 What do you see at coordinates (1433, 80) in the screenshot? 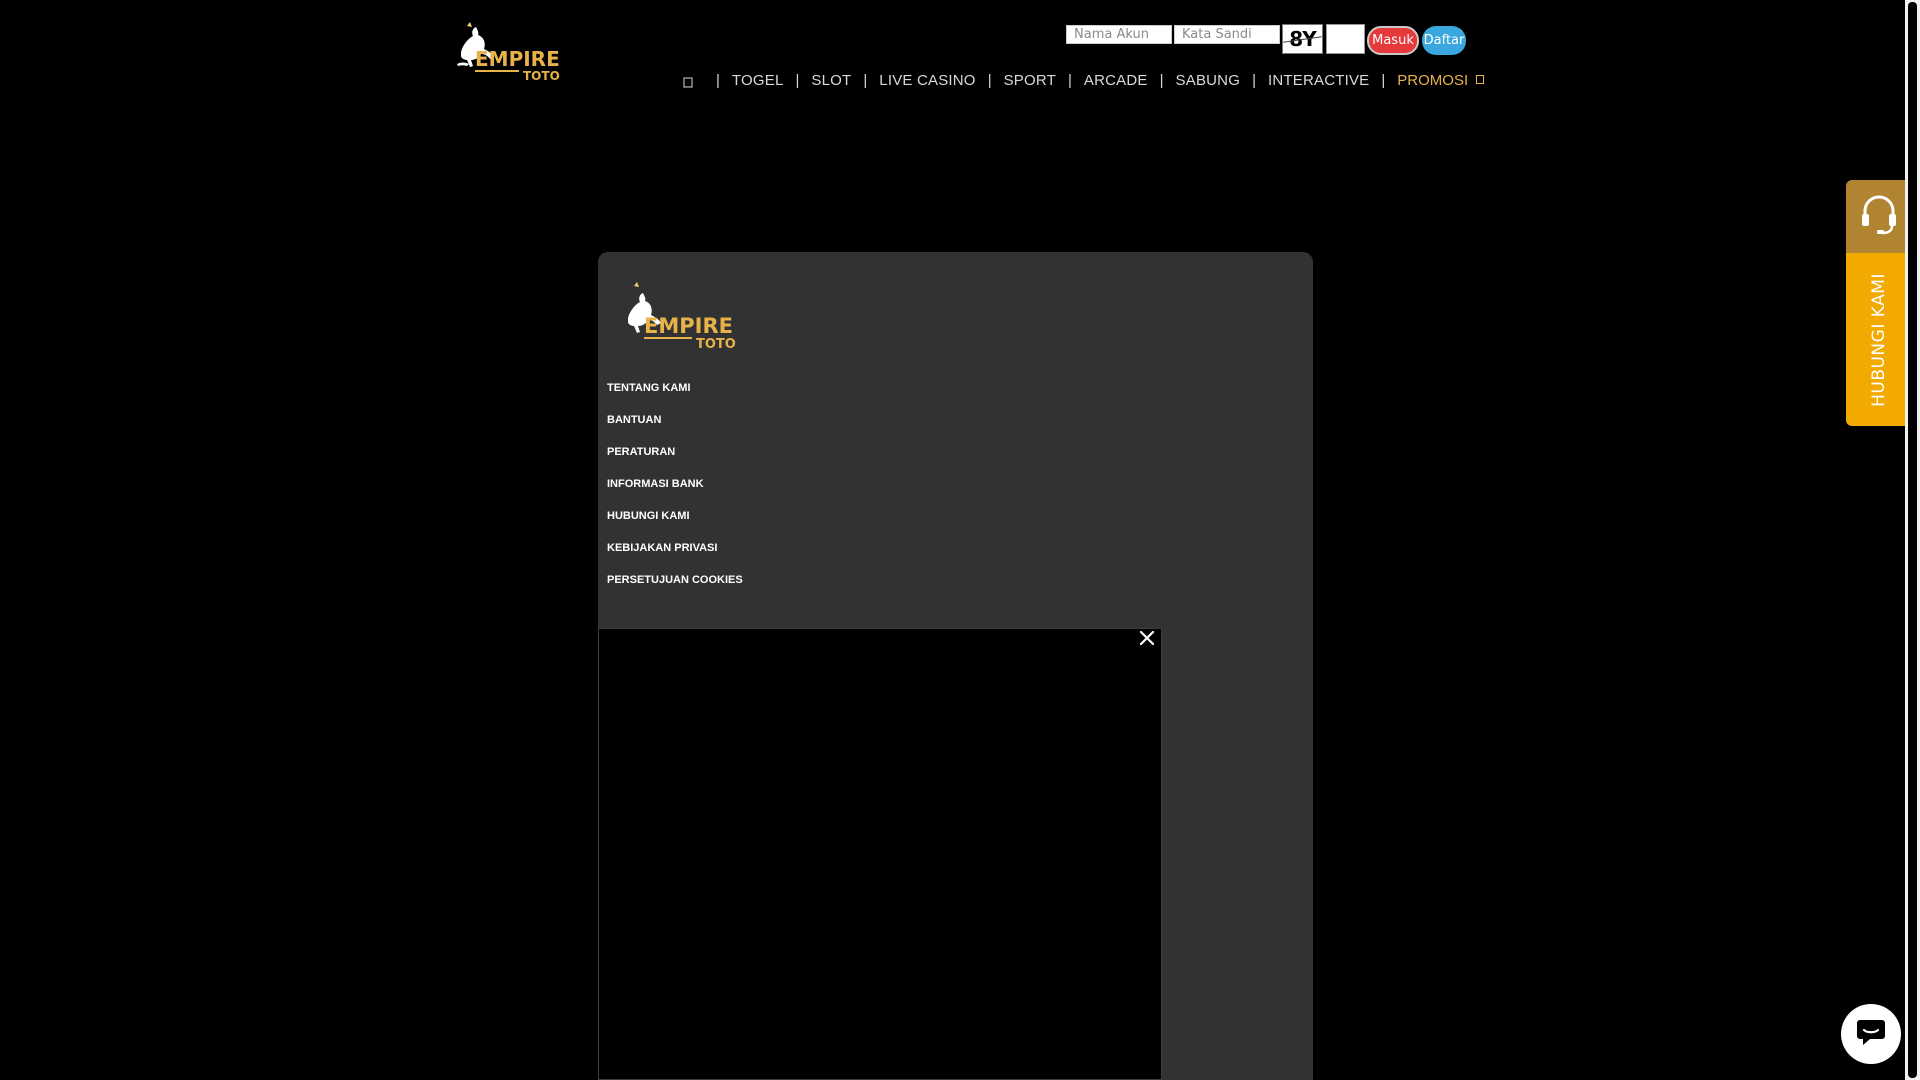
I see `promosi-label: PROMOSI` at bounding box center [1433, 80].